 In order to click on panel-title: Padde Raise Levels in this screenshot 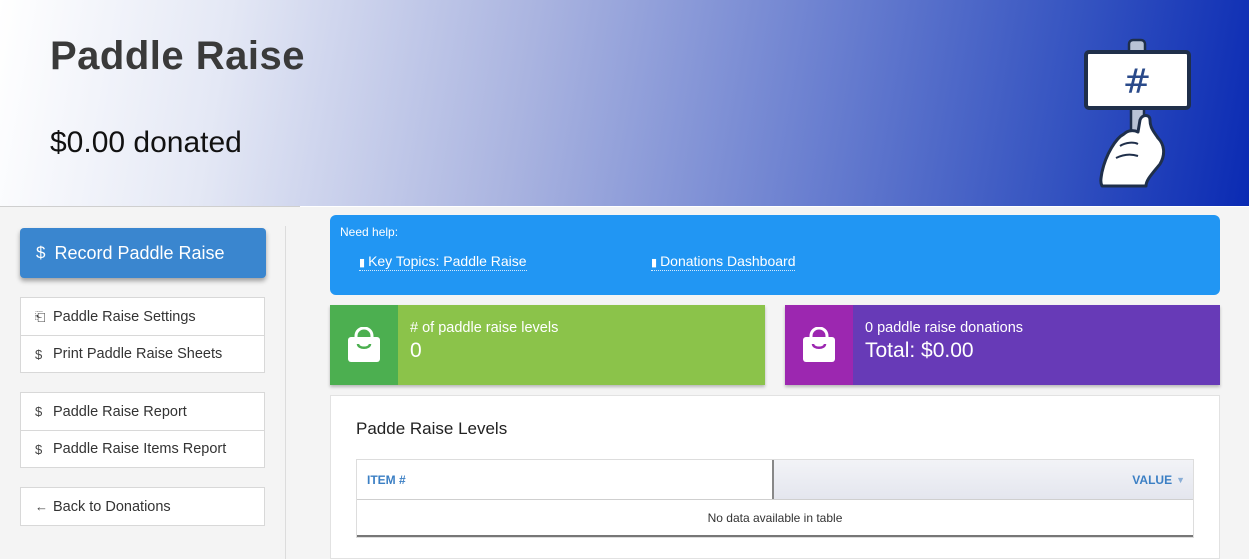, I will do `click(432, 428)`.